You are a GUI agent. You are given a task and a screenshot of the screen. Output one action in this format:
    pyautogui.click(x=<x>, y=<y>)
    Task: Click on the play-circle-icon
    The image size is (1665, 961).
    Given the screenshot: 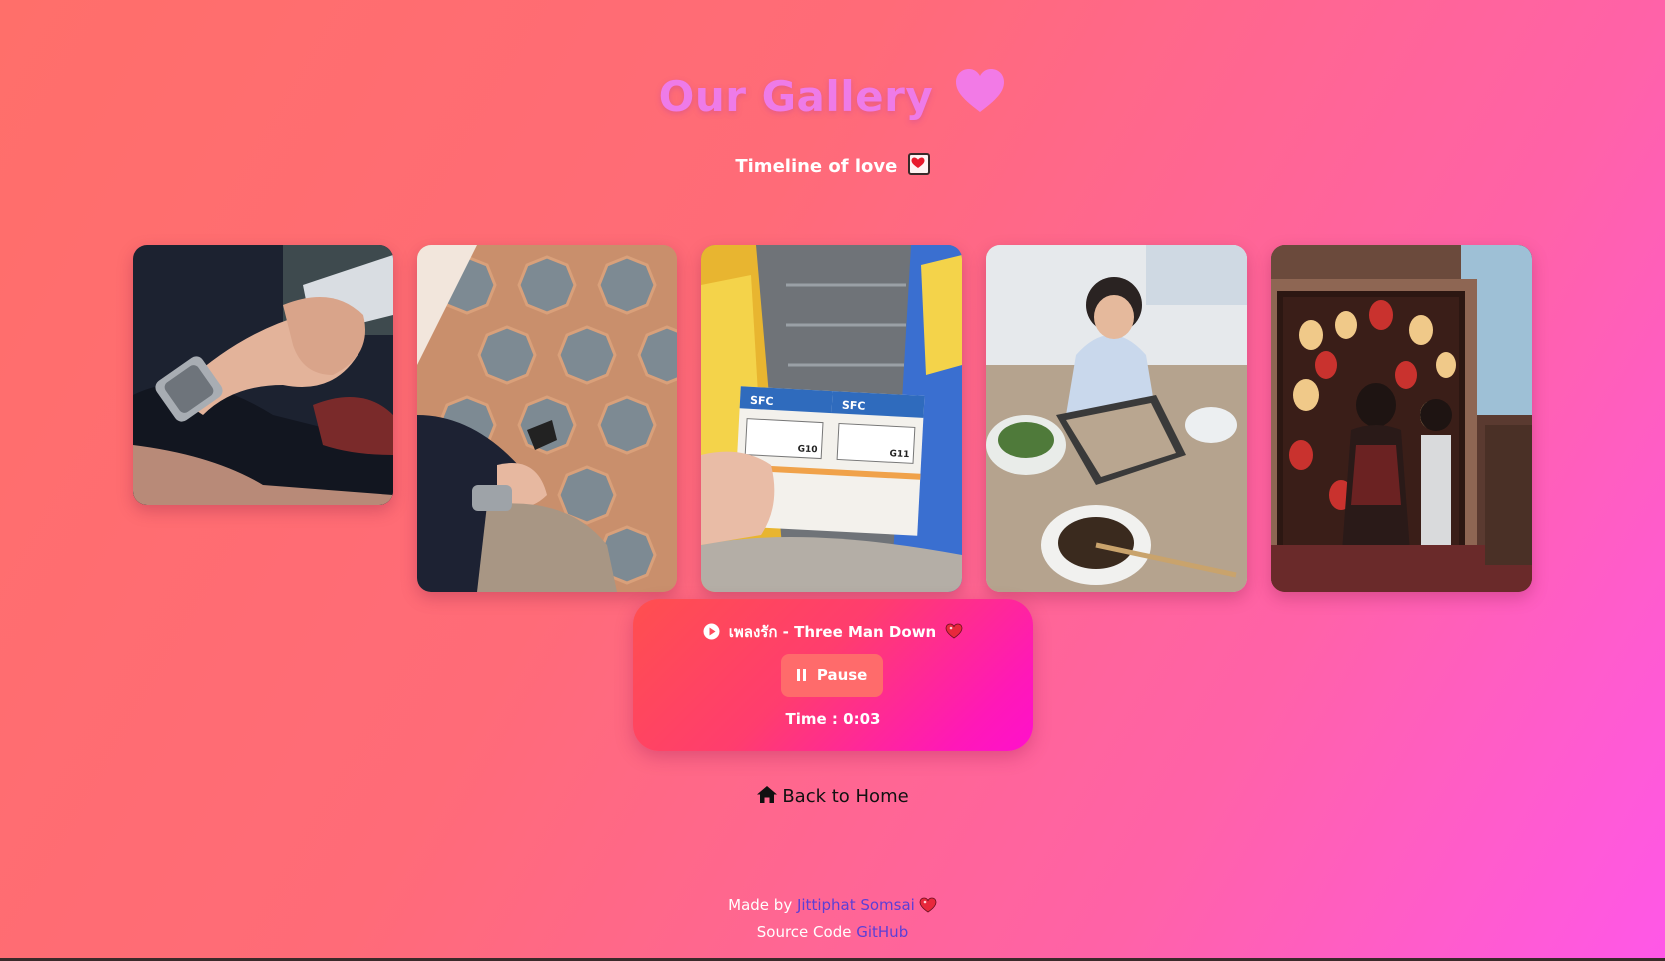 What is the action you would take?
    pyautogui.click(x=711, y=633)
    